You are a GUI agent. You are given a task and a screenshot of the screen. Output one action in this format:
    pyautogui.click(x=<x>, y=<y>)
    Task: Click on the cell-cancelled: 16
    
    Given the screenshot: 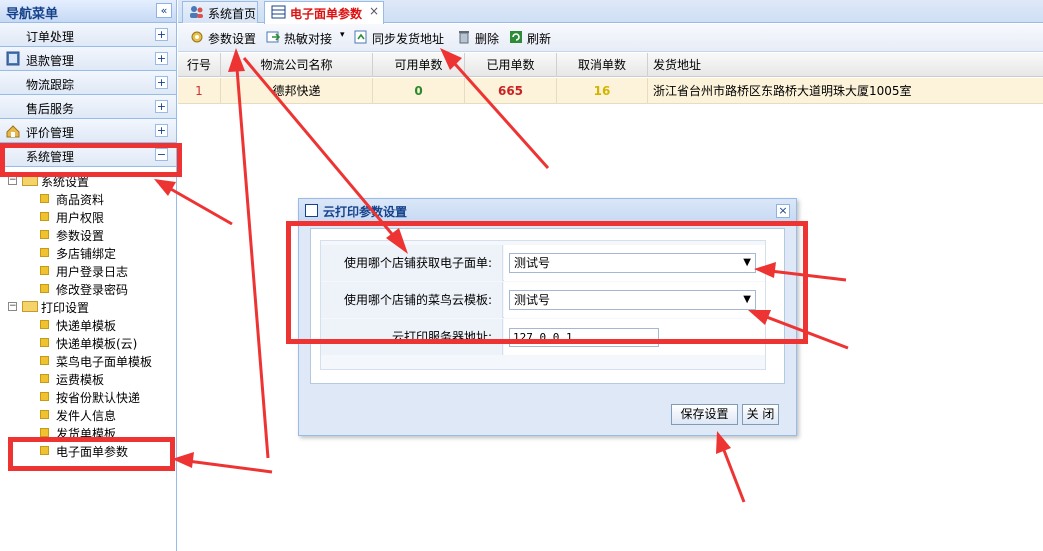 What is the action you would take?
    pyautogui.click(x=602, y=91)
    